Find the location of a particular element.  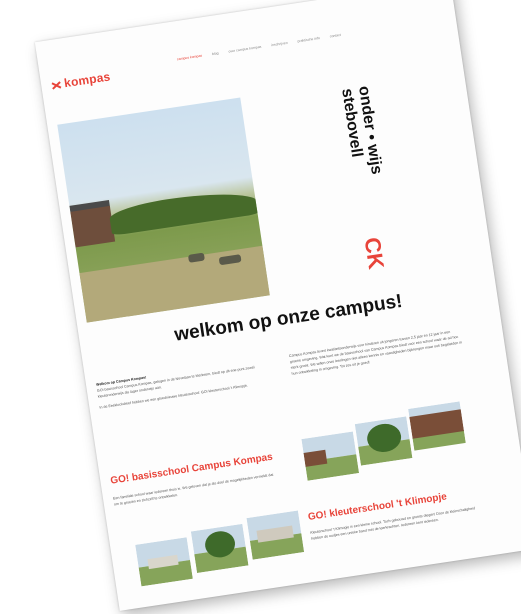

hero-ck-badge: CK is located at coordinates (374, 253).